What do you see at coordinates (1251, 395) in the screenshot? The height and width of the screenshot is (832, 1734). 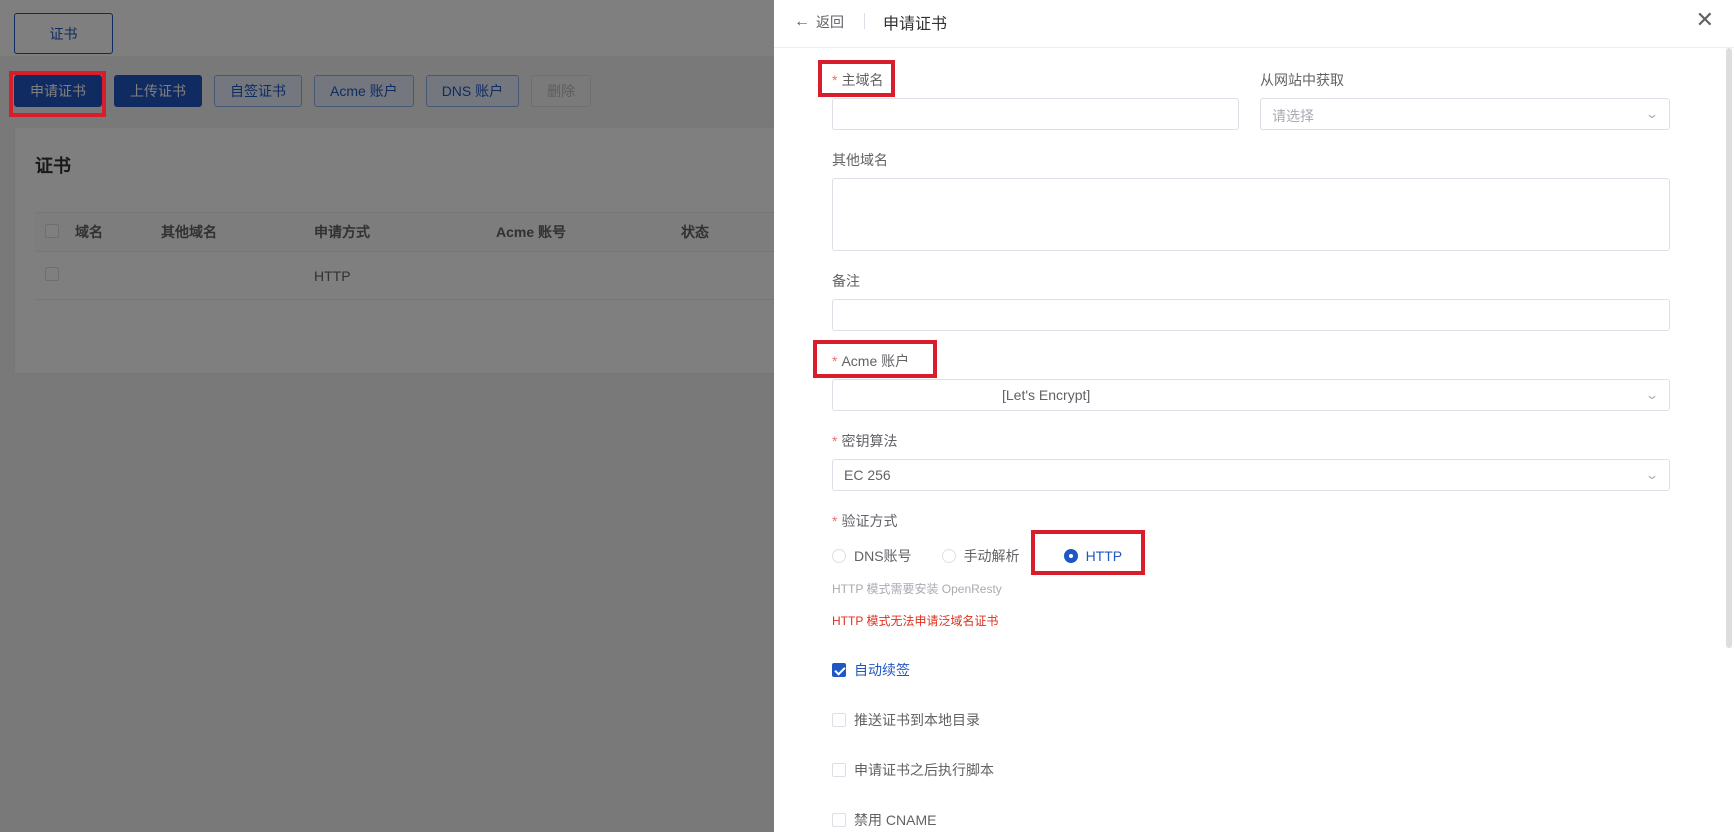 I see `acme-account-select: [Let's Encrypt] ⌄` at bounding box center [1251, 395].